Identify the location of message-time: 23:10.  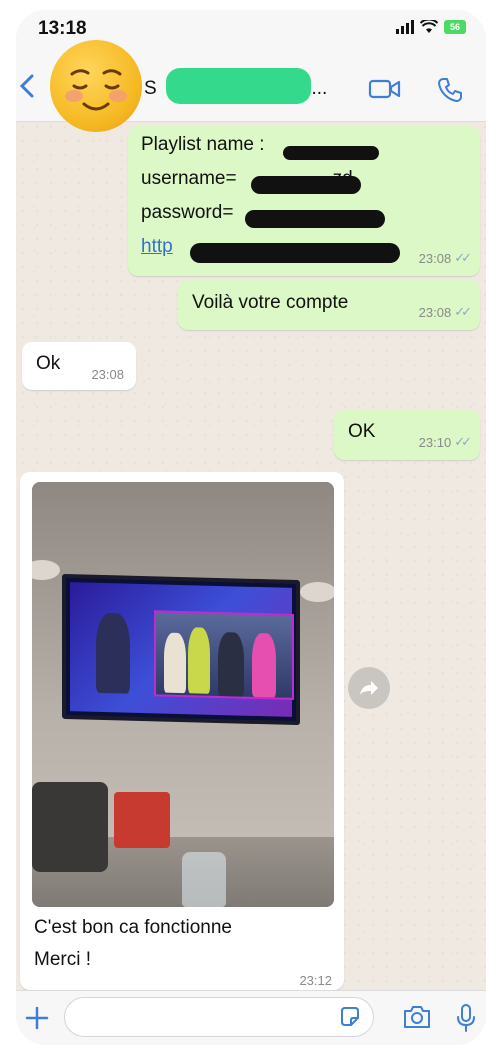
(435, 442).